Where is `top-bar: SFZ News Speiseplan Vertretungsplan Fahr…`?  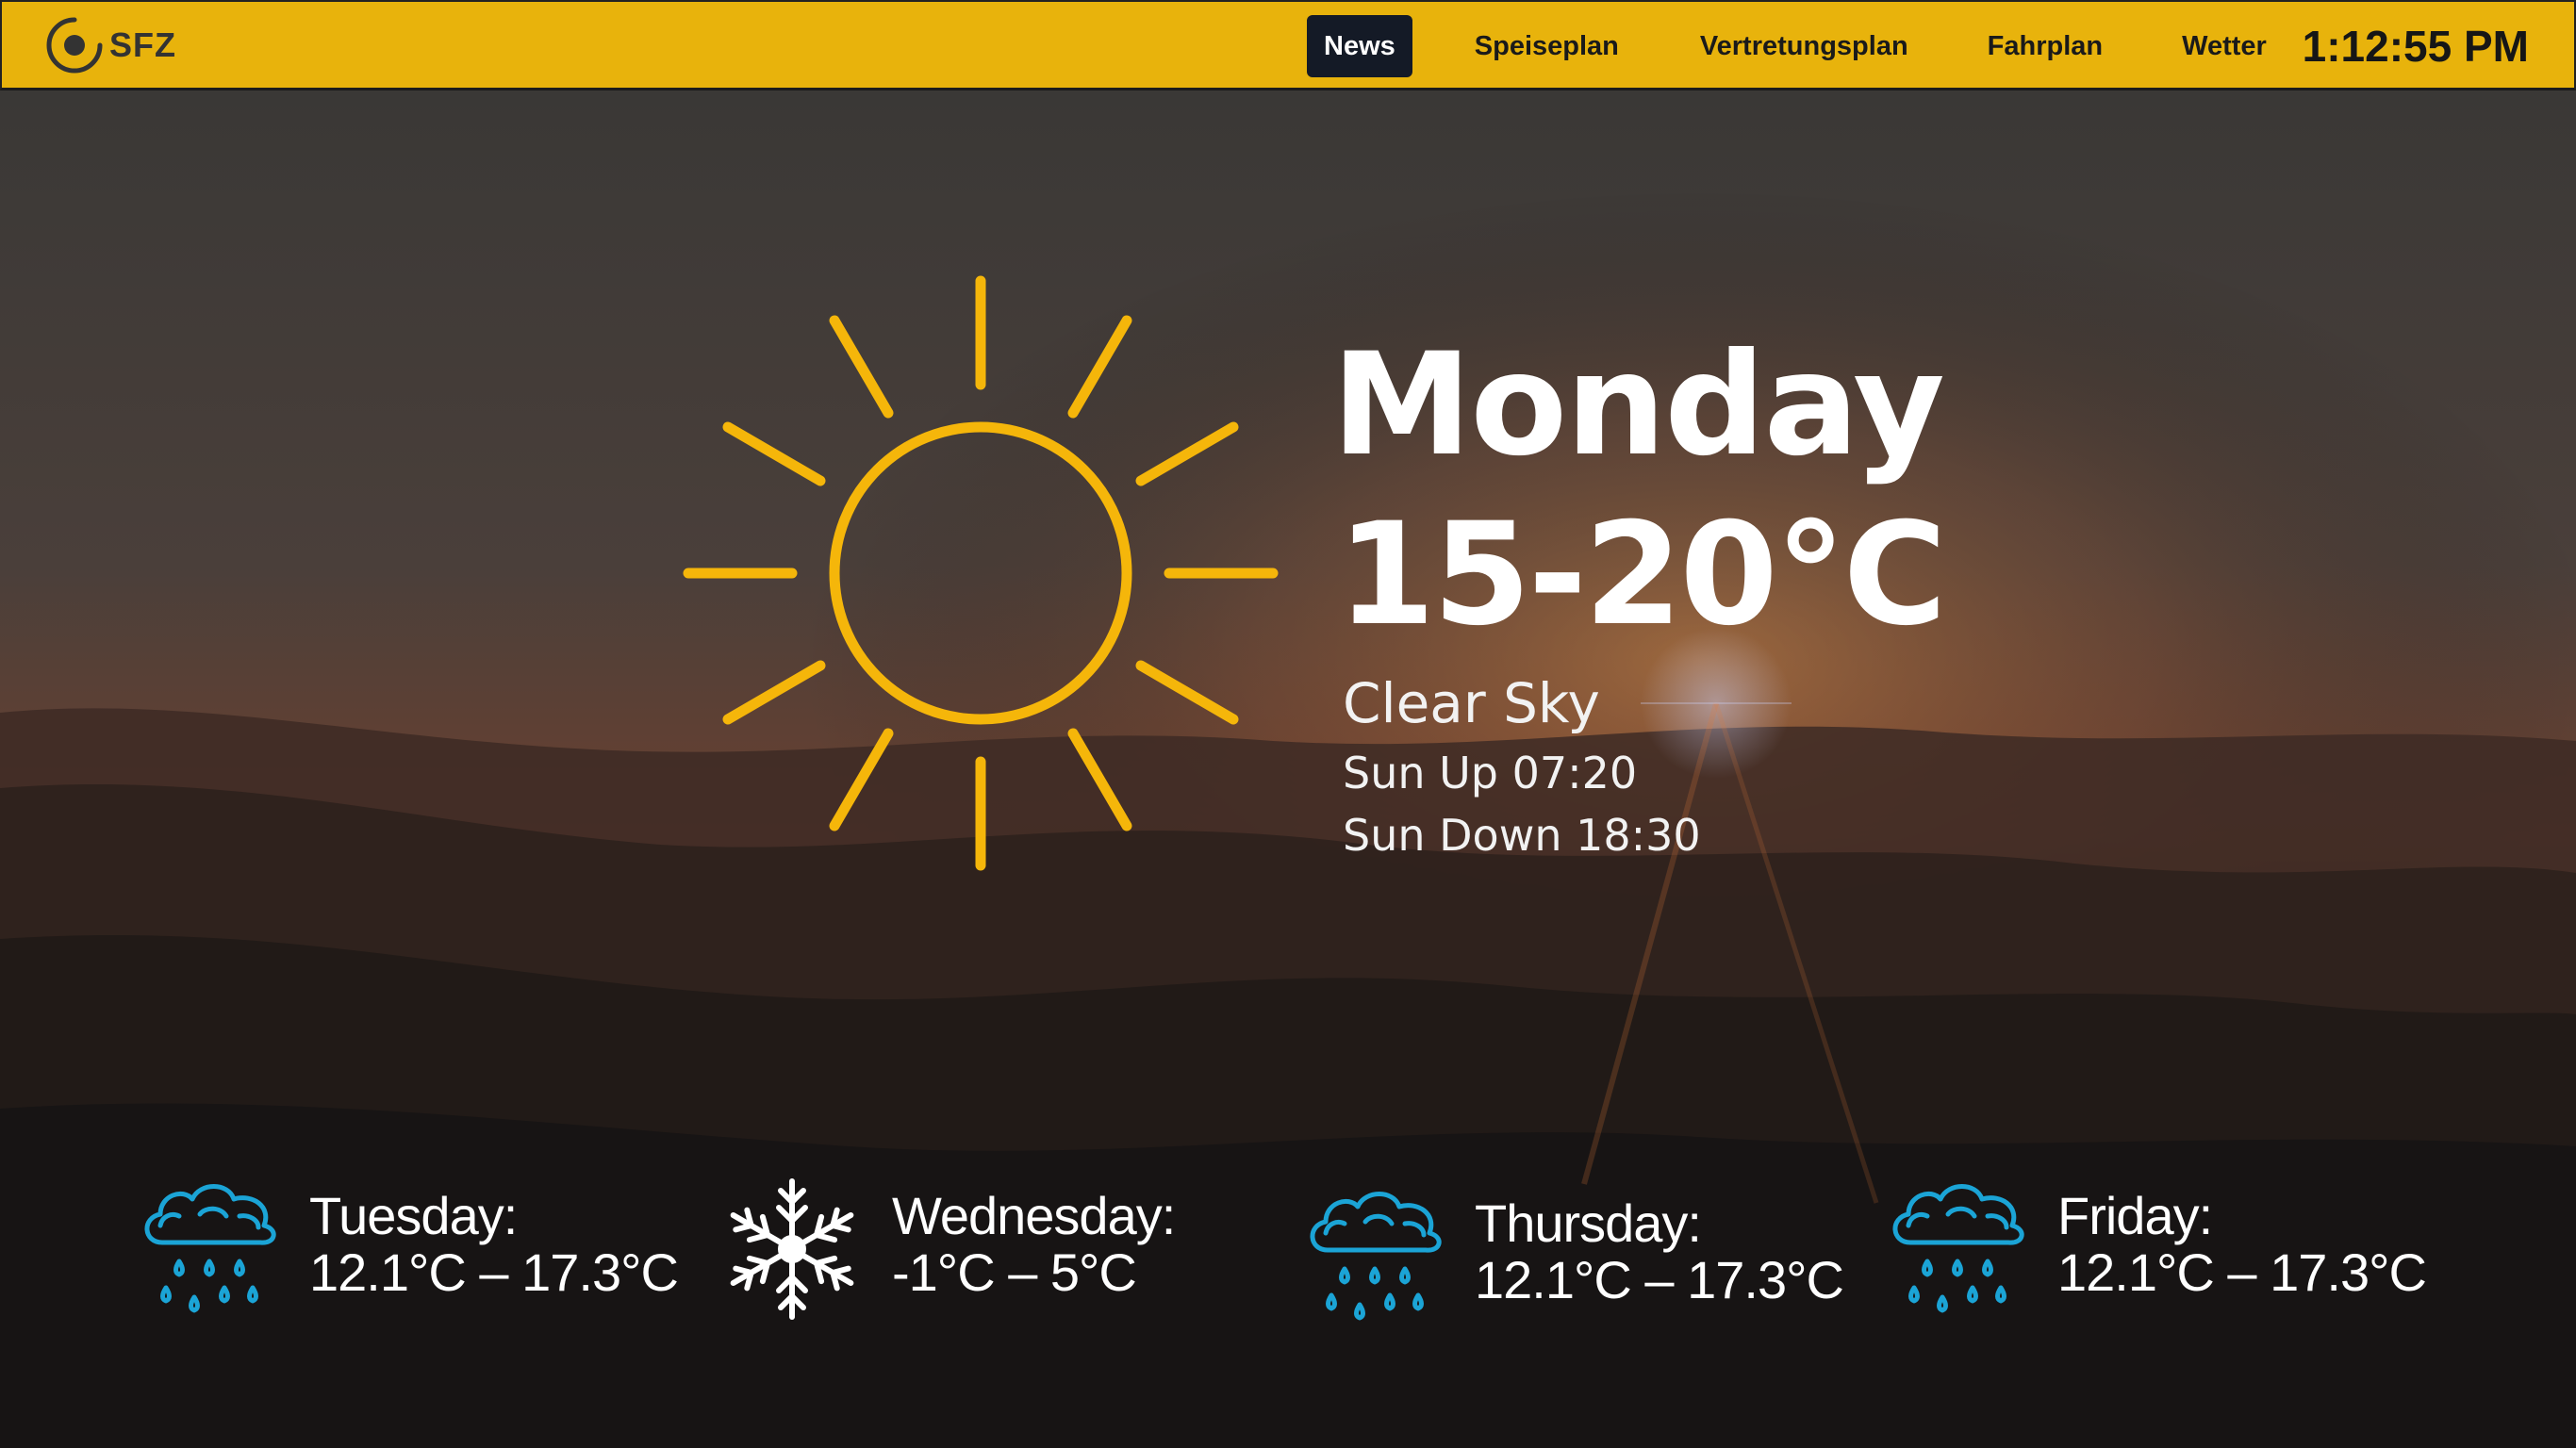
top-bar: SFZ News Speiseplan Vertretungsplan Fahr… is located at coordinates (1288, 45).